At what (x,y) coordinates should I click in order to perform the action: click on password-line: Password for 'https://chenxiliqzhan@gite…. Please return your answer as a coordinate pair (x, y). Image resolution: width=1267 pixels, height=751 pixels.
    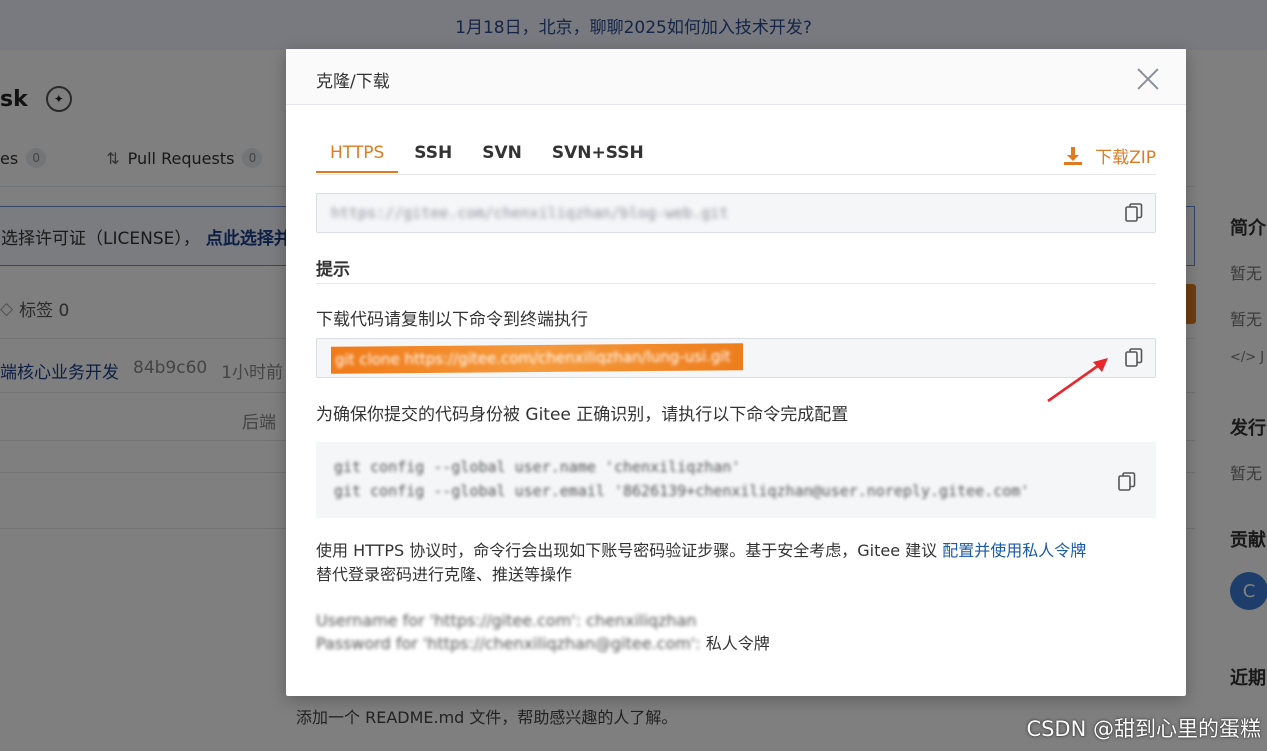
    Looking at the image, I should click on (543, 643).